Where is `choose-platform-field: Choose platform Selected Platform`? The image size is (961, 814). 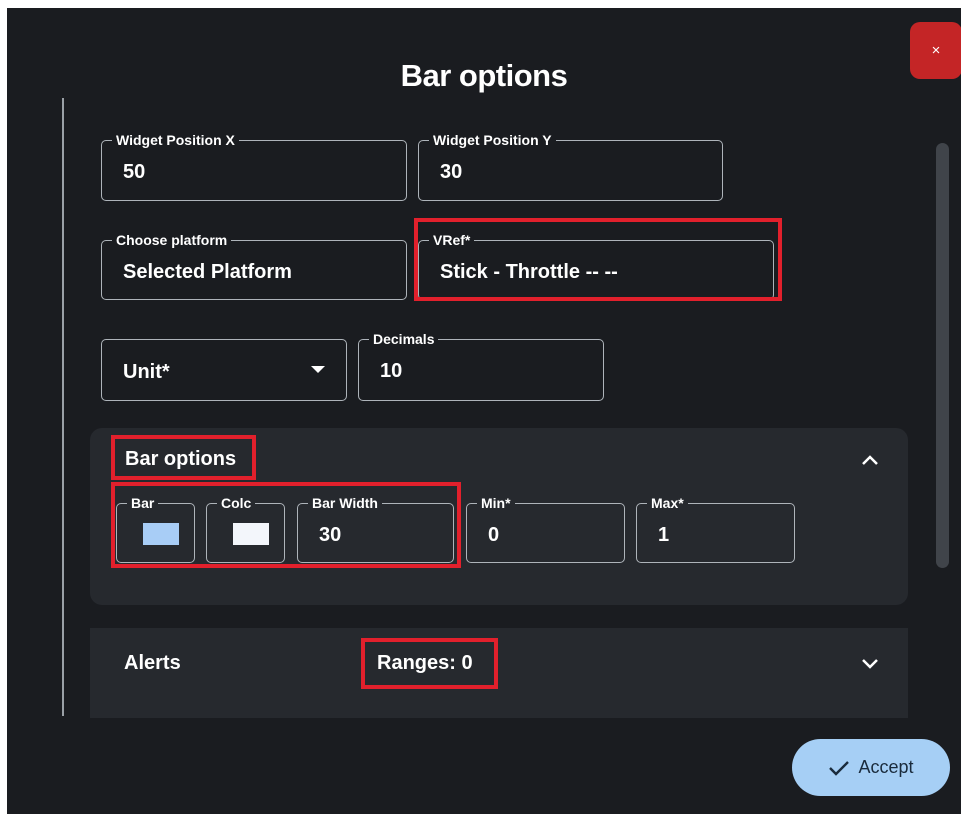
choose-platform-field: Choose platform Selected Platform is located at coordinates (254, 266).